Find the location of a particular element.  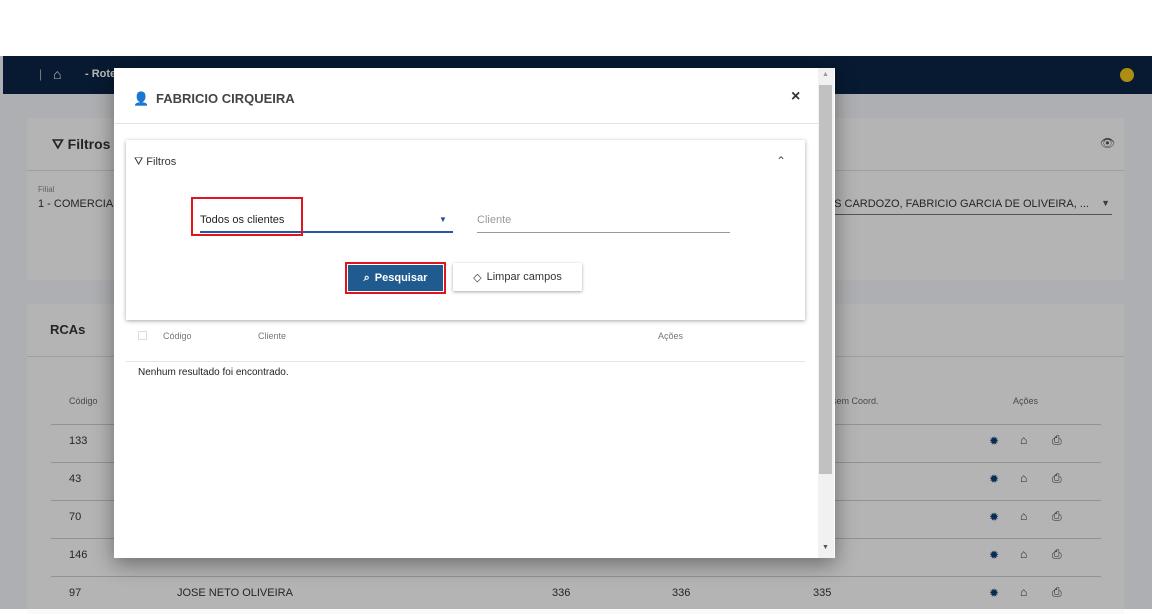

col-codigo: Código is located at coordinates (177, 336).